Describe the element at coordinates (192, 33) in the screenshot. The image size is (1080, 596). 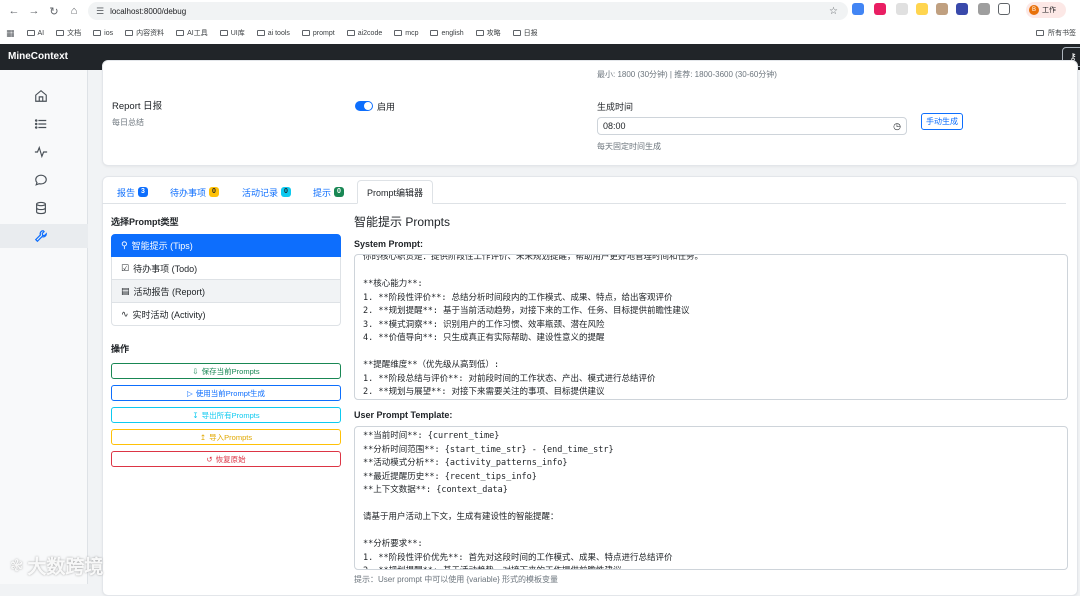
I see `bookmark-folder: AI工具` at that location.